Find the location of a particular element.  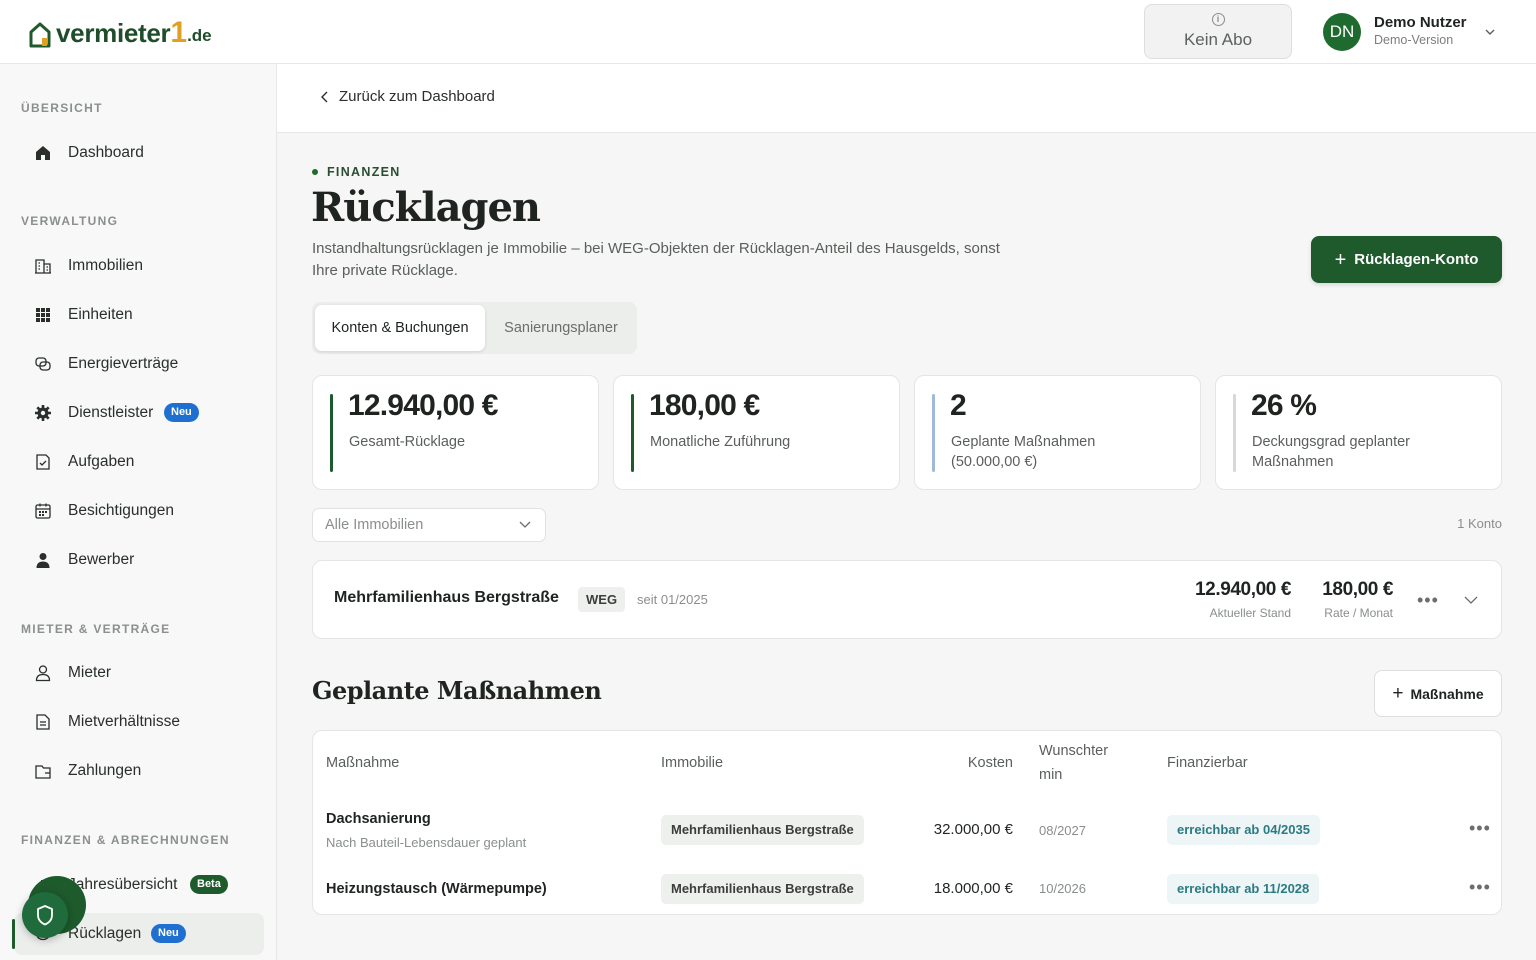

page-title: Rücklagen is located at coordinates (426, 207).